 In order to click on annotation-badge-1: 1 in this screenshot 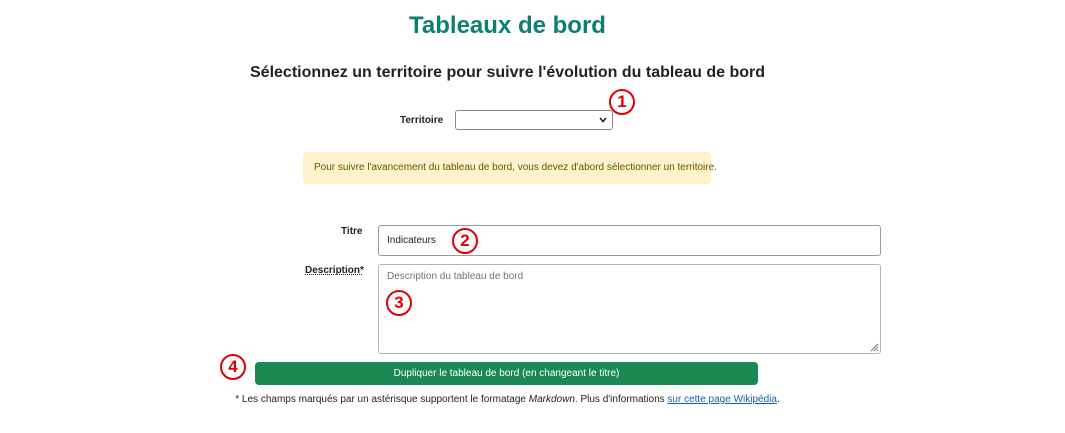, I will do `click(622, 102)`.